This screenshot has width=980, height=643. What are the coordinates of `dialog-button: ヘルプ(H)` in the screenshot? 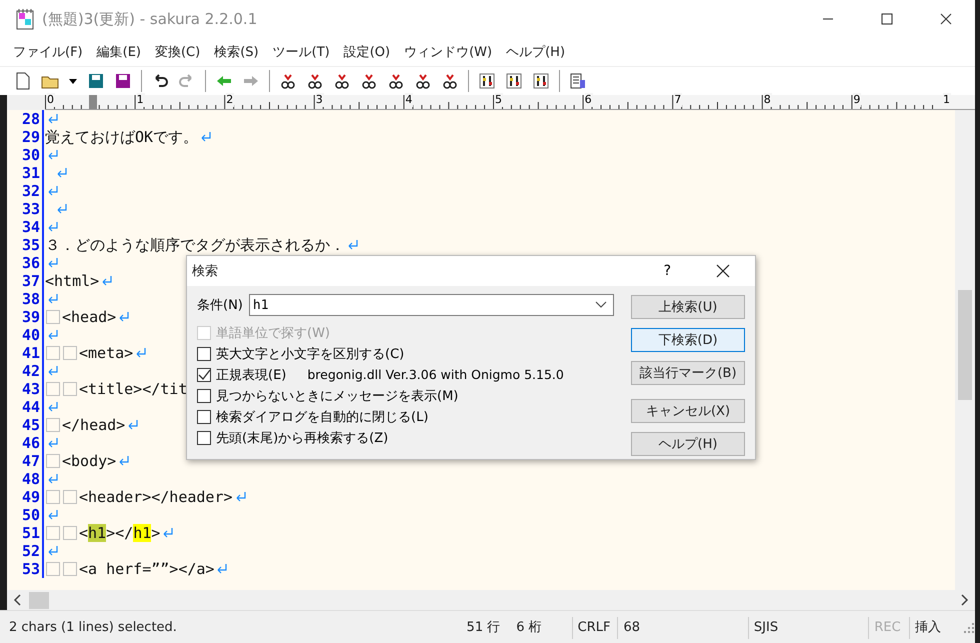 It's located at (688, 444).